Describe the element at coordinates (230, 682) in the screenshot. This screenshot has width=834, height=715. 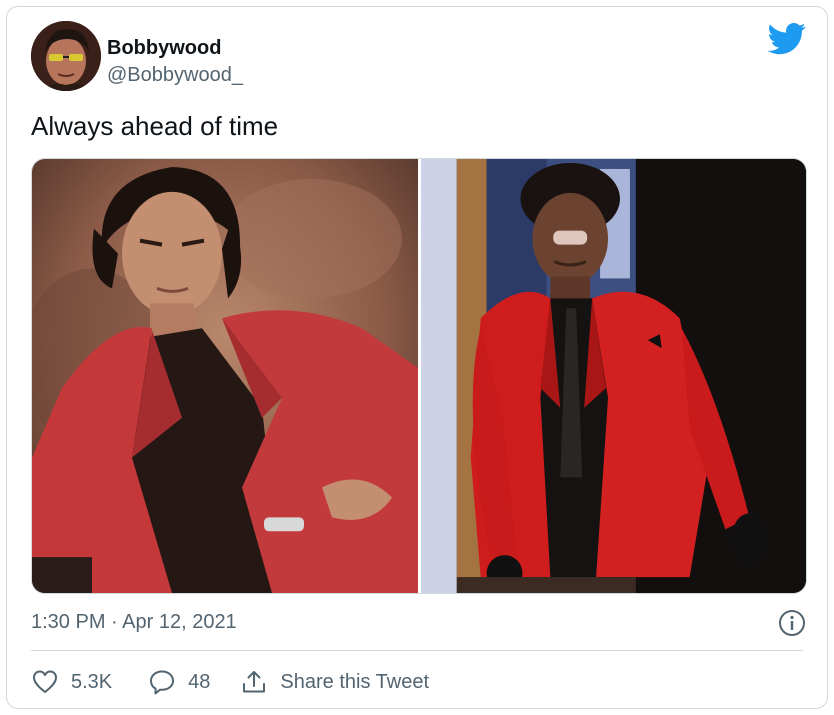
I see `action-bar: 5.3K 48 Share this Tweet` at that location.